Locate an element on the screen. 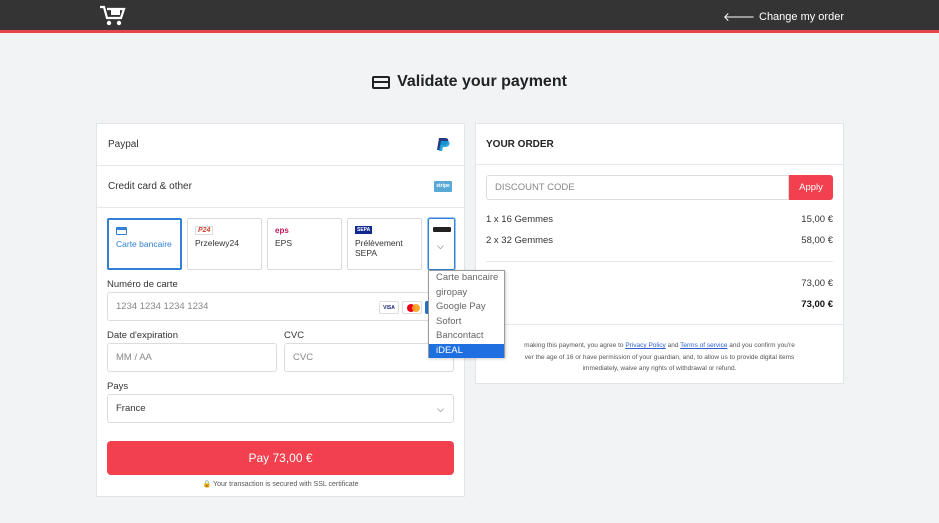  credit-card-option: Credit card & other stripe is located at coordinates (280, 187).